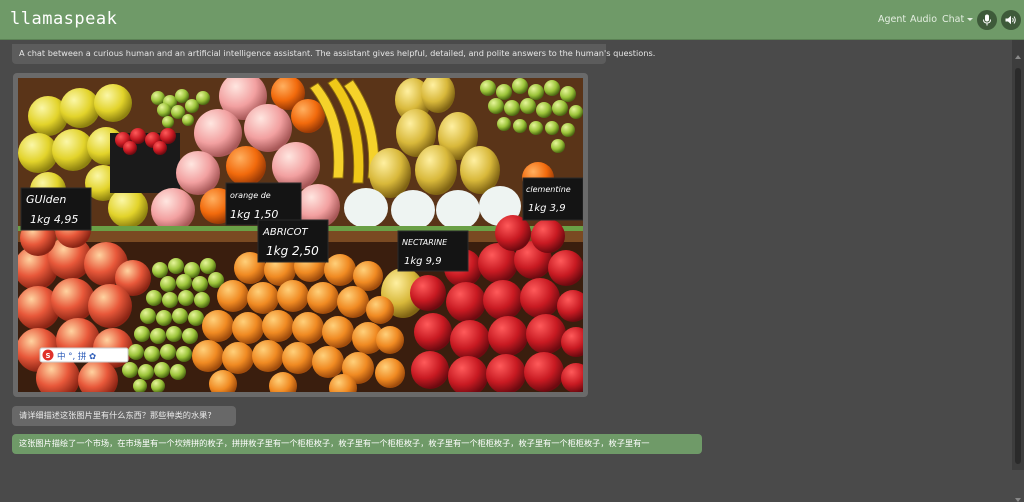 This screenshot has height=502, width=1024. I want to click on nav-agent-link: Agent, so click(892, 19).